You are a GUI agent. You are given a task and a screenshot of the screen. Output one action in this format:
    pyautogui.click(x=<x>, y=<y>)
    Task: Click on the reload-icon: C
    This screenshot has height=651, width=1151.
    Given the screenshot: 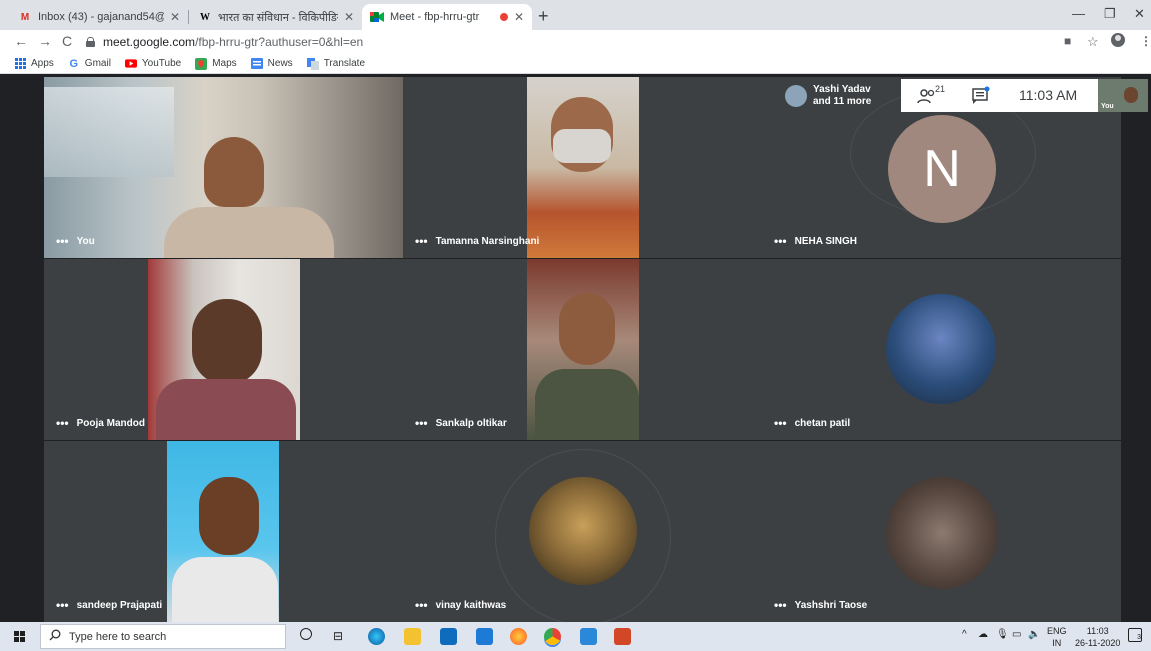 What is the action you would take?
    pyautogui.click(x=67, y=41)
    